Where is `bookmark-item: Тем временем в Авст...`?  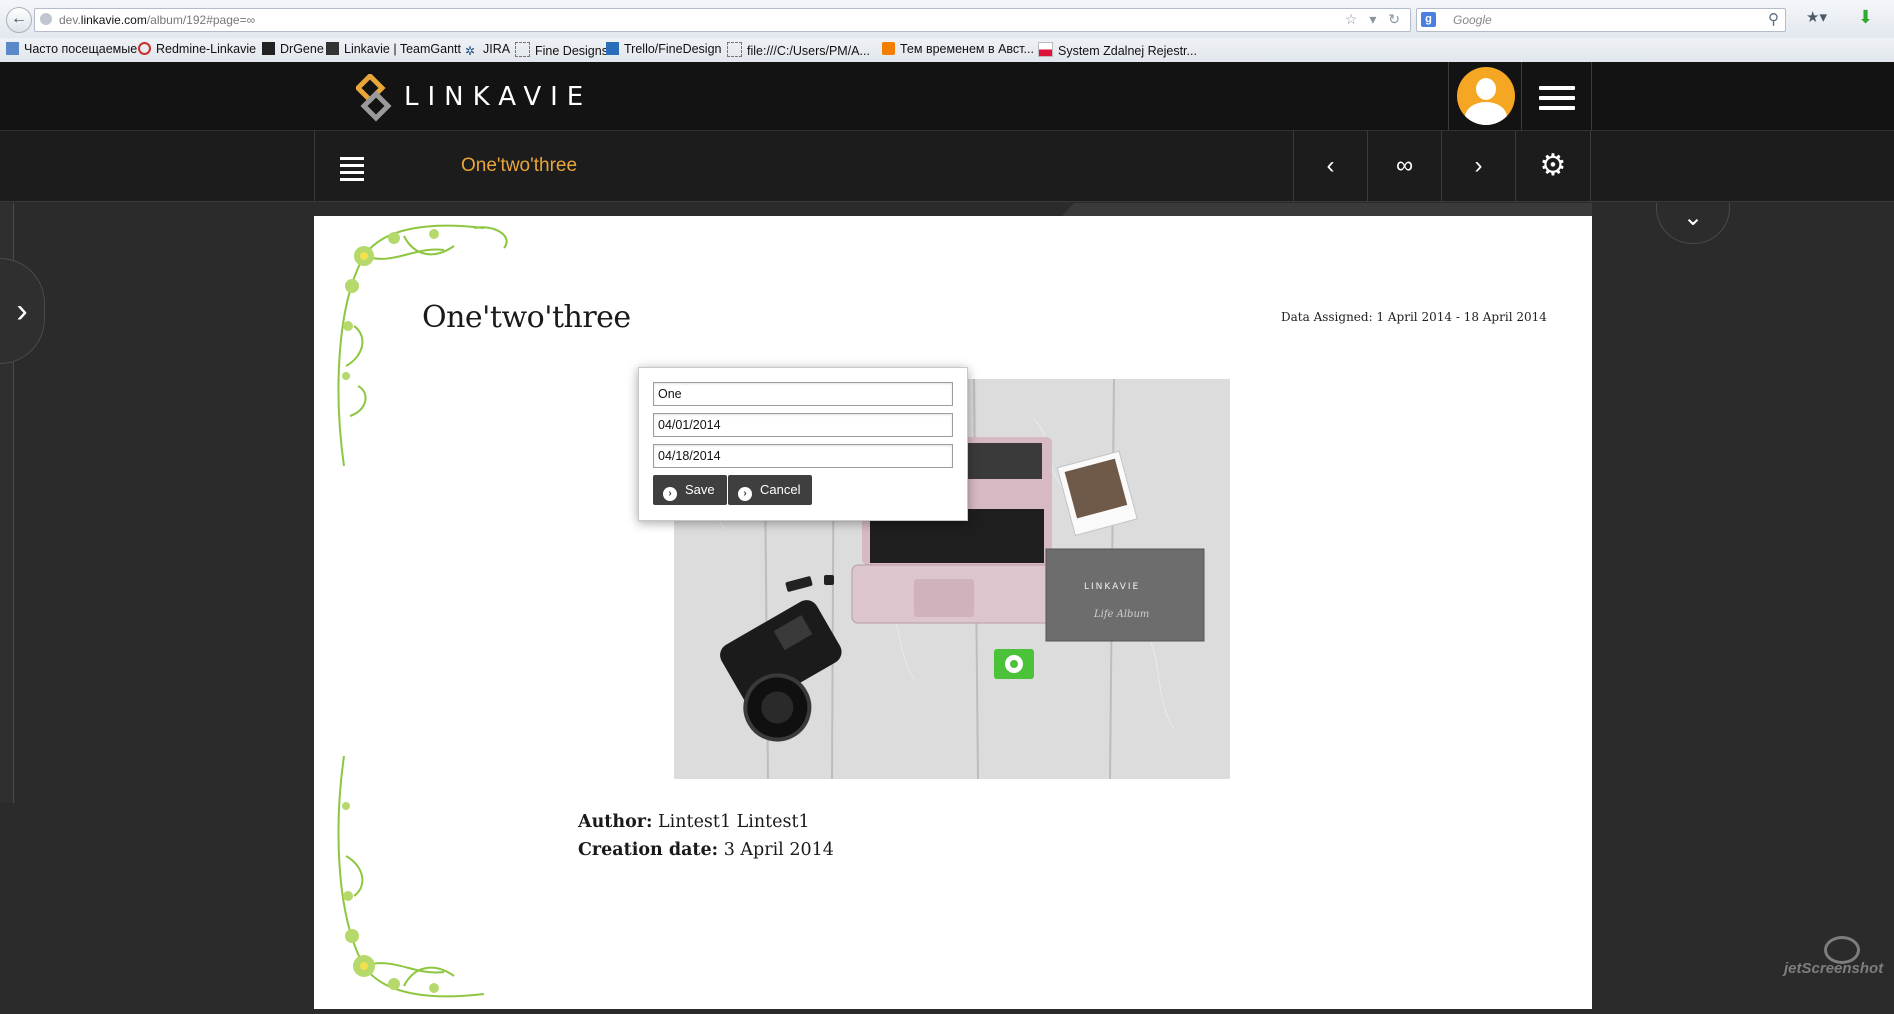
bookmark-item: Тем временем в Авст... is located at coordinates (958, 49).